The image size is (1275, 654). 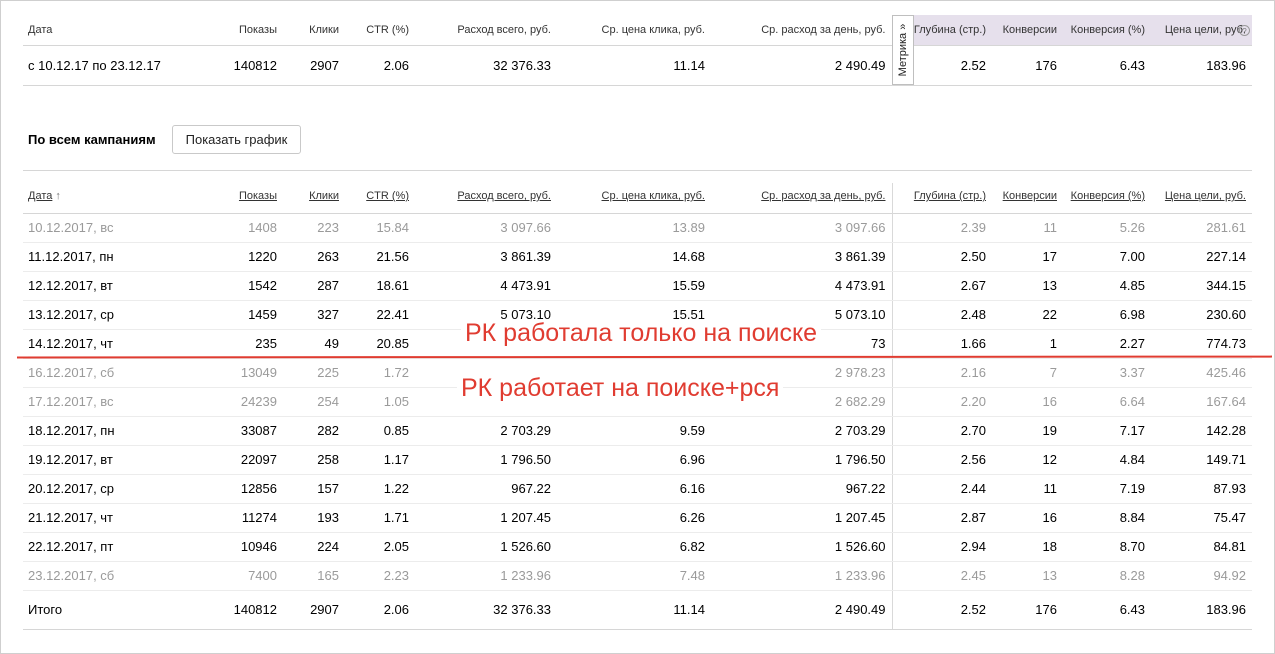 I want to click on cell-conversion-rate: 8.28, so click(x=1107, y=576).